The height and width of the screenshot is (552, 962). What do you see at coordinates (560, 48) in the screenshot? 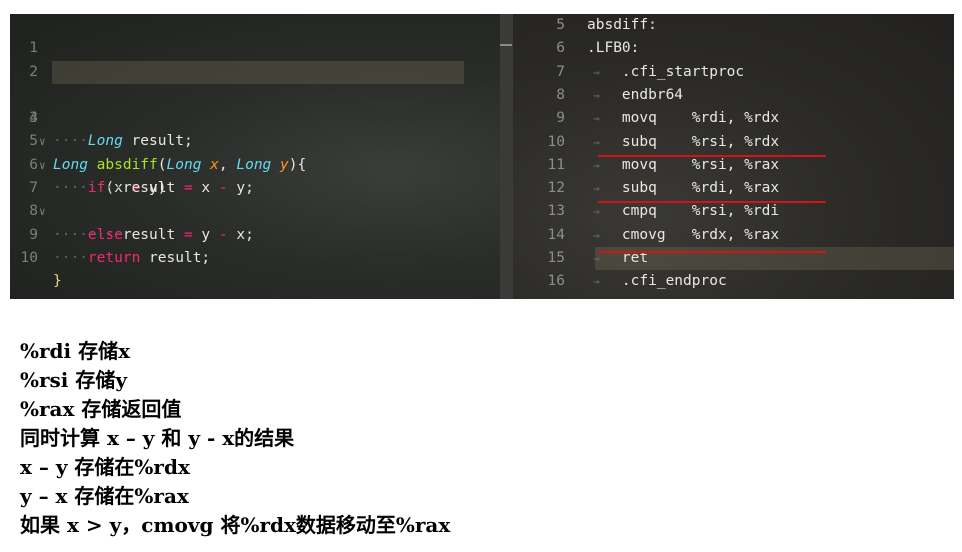
I see `line-number: 6` at bounding box center [560, 48].